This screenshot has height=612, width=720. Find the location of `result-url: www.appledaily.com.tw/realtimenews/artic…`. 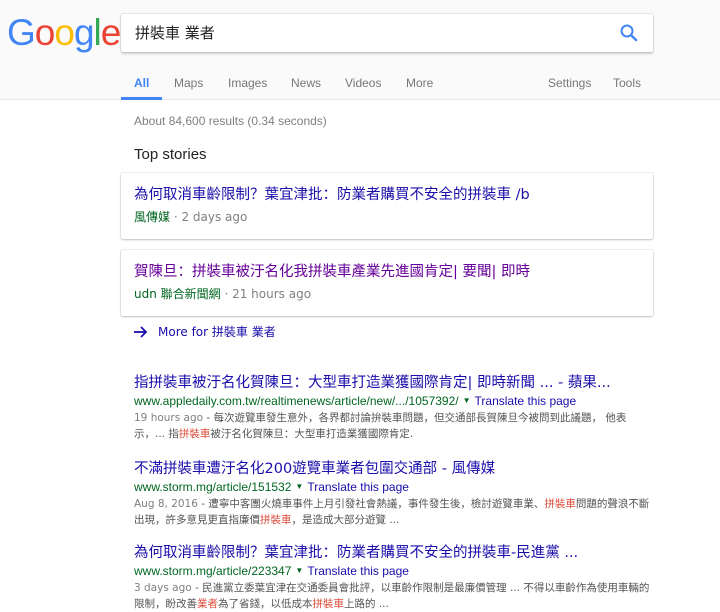

result-url: www.appledaily.com.tw/realtimenews/artic… is located at coordinates (296, 401).